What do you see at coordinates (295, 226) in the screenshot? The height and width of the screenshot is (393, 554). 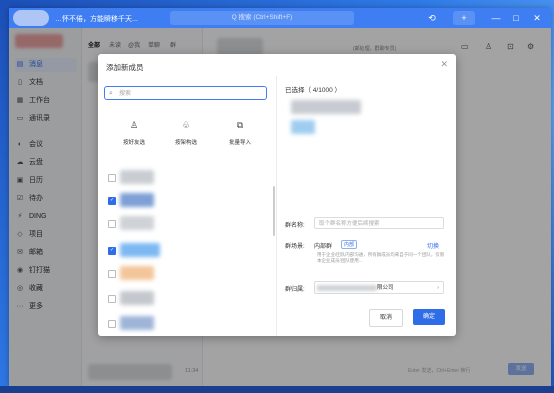 I see `group-name-label: 群名称:` at bounding box center [295, 226].